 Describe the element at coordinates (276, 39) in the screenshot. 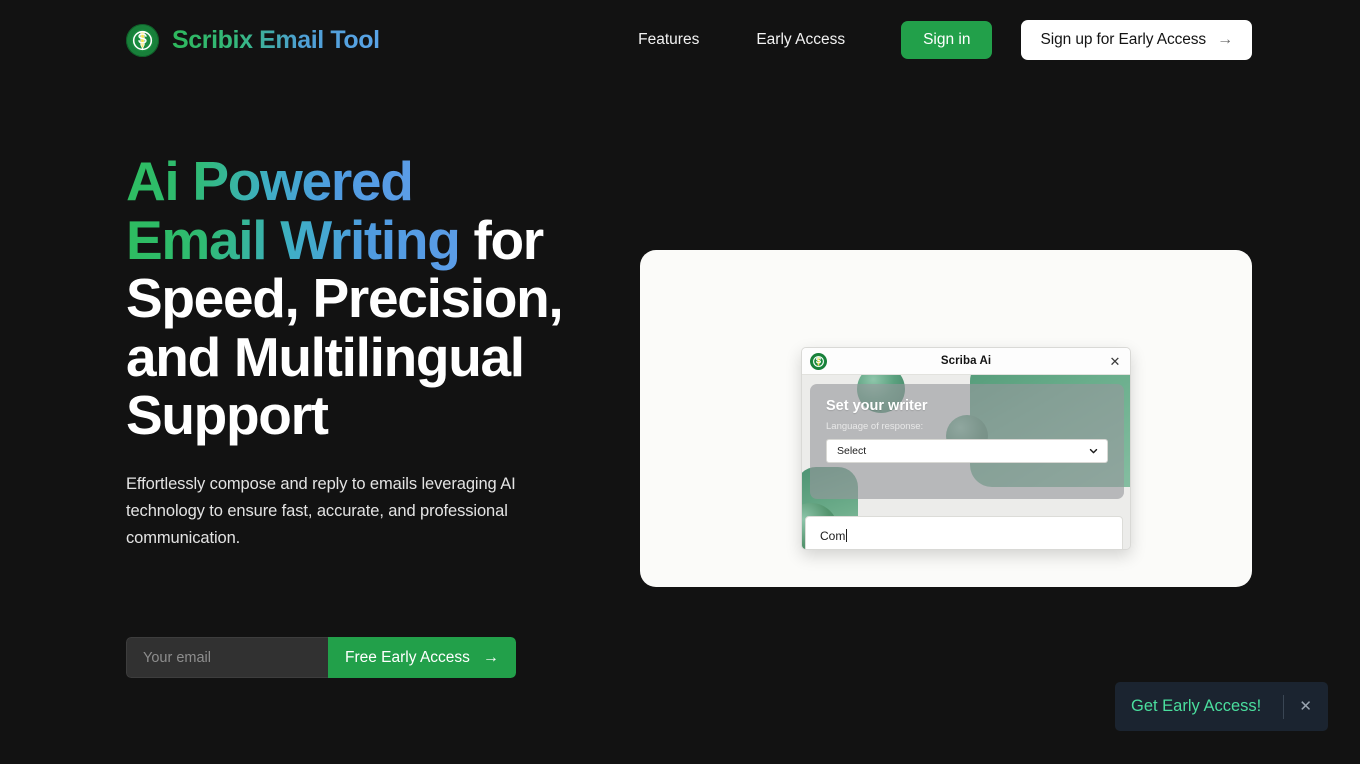

I see `brand-name: Scribix Email Tool` at that location.